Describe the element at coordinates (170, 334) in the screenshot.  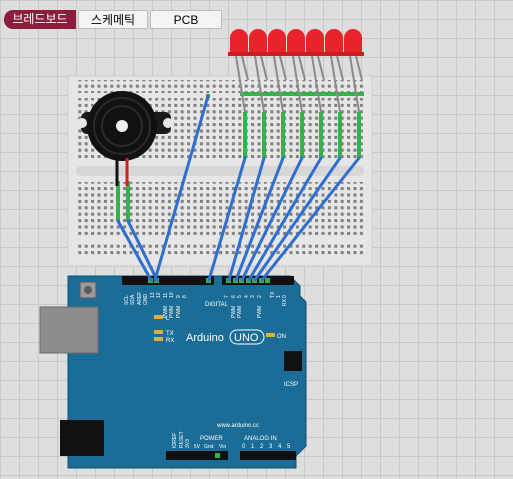
I see `label-led-tx: TX` at that location.